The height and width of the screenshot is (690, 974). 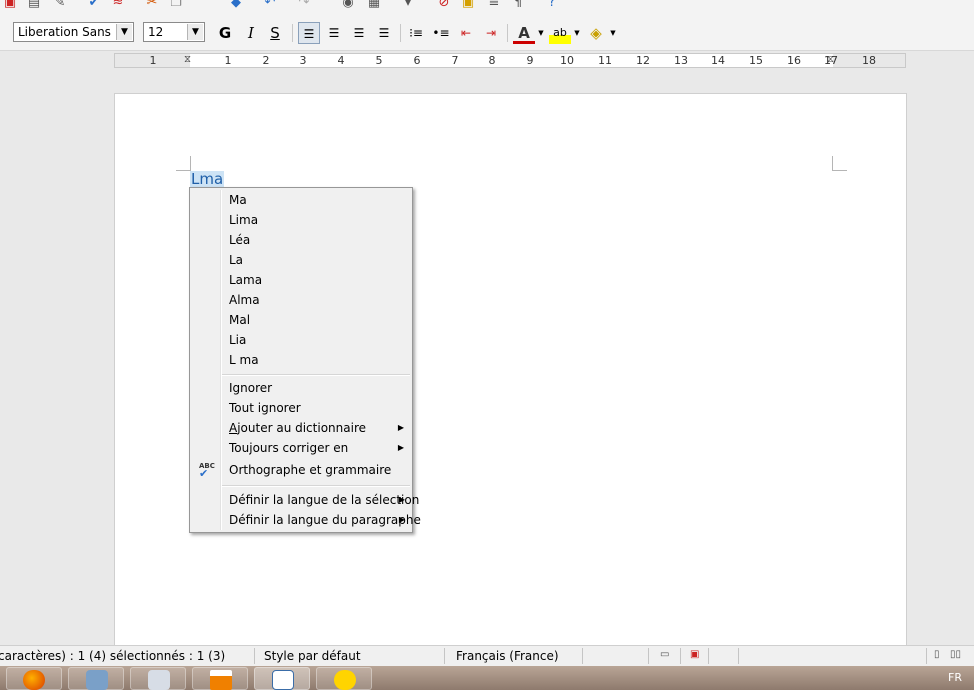 I want to click on writer-icon, so click(x=283, y=680).